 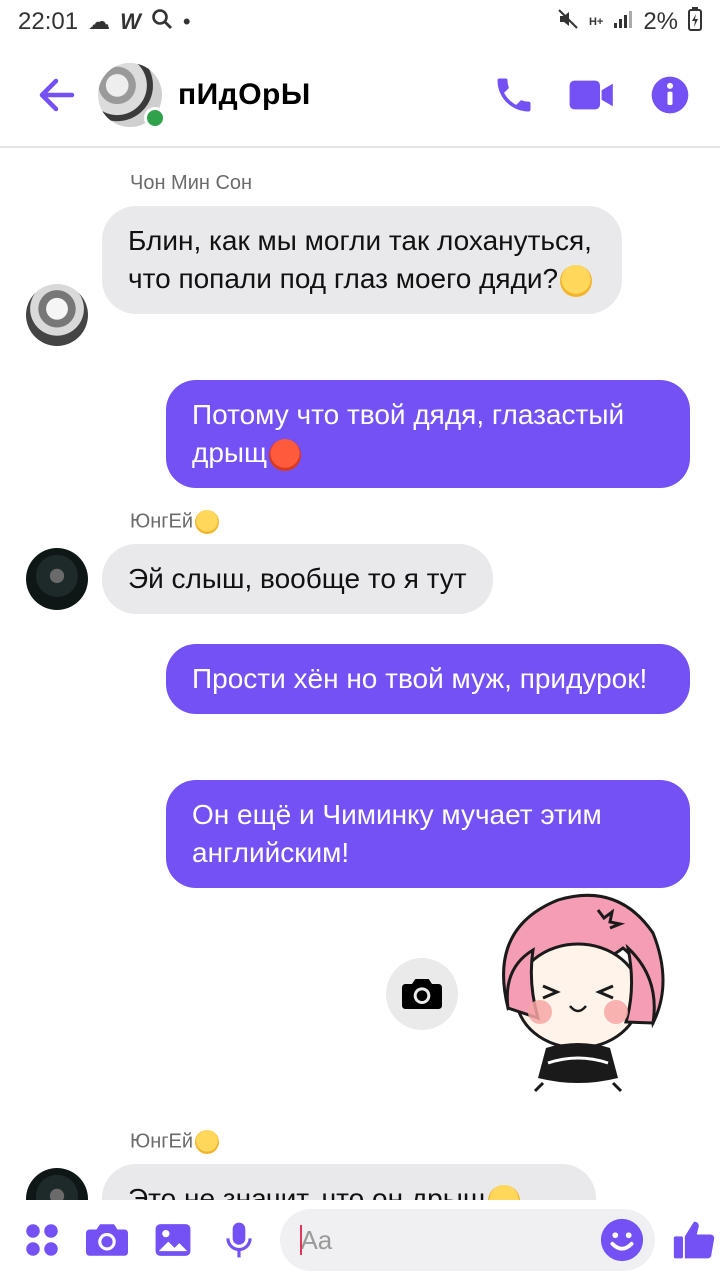 What do you see at coordinates (660, 21) in the screenshot?
I see `battery-percent: 2%` at bounding box center [660, 21].